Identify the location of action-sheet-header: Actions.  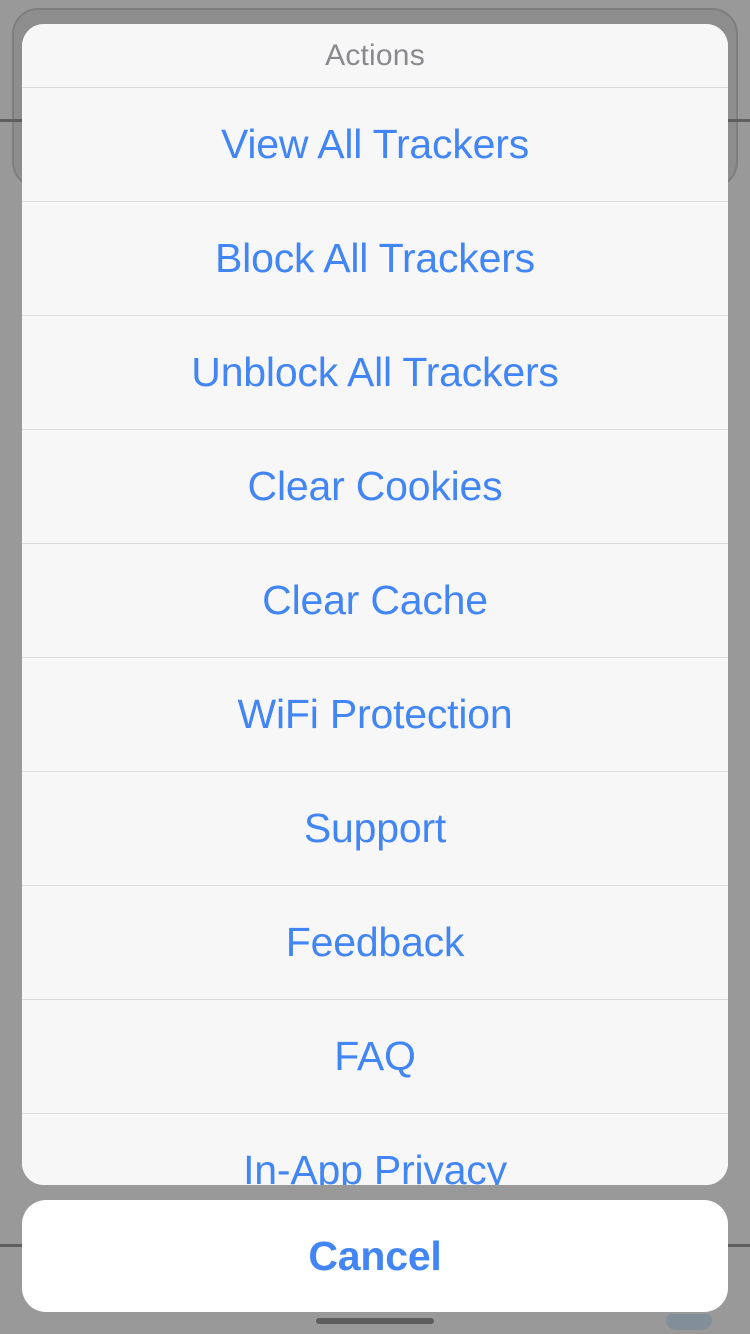
(375, 56).